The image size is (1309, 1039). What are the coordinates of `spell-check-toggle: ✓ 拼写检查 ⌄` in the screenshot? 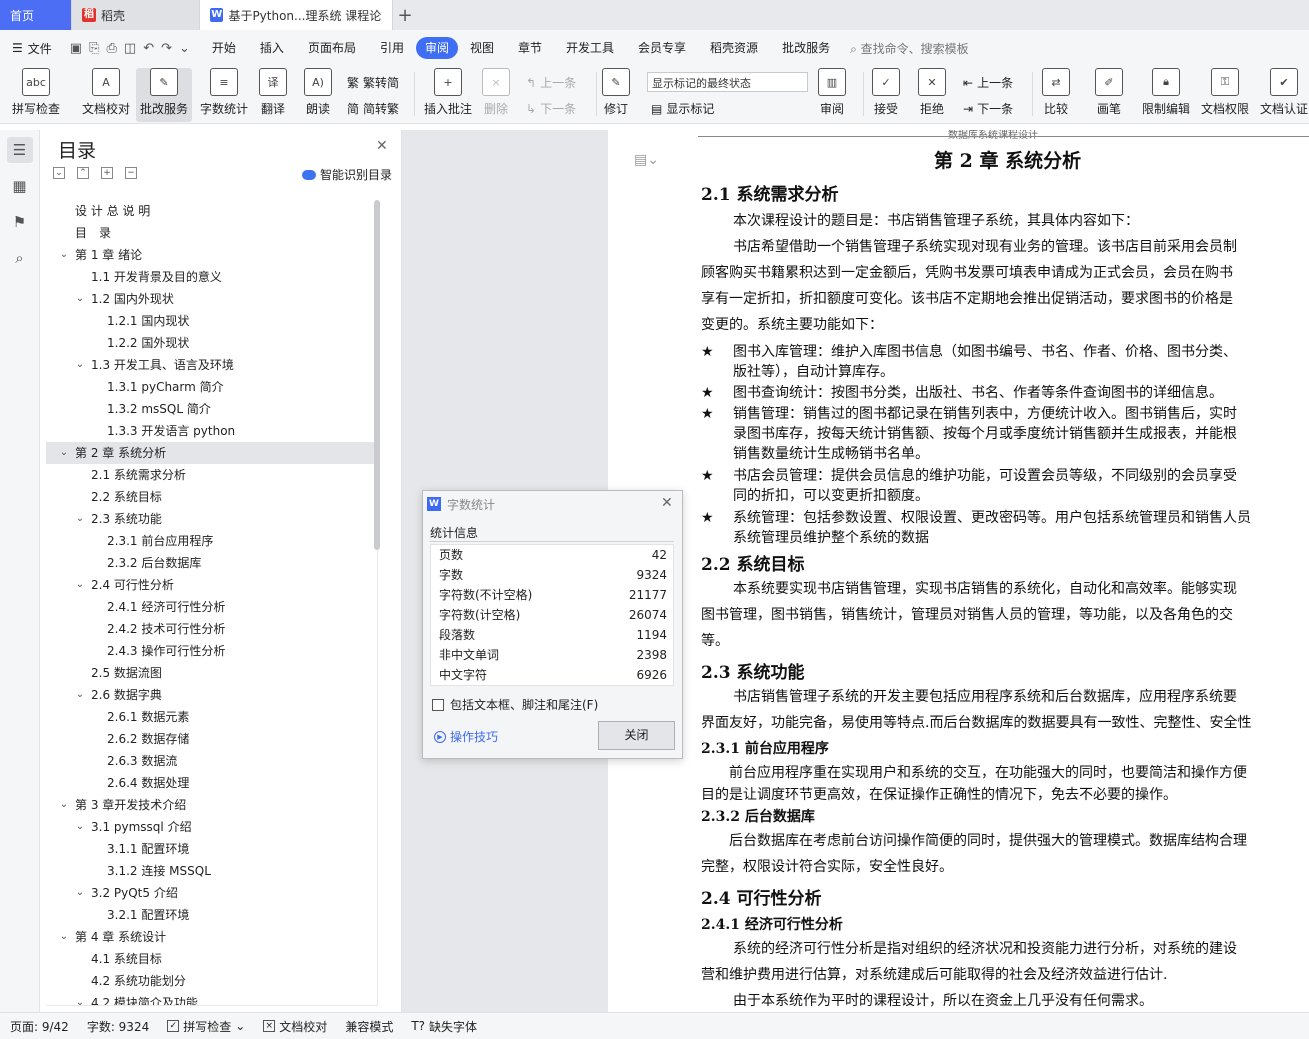 It's located at (206, 1026).